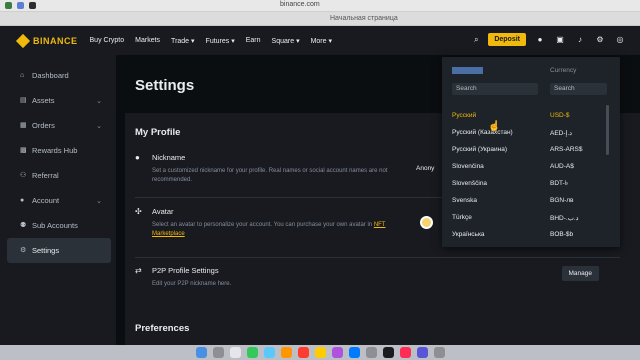 The height and width of the screenshot is (360, 640). I want to click on search-icon: ⌕, so click(476, 40).